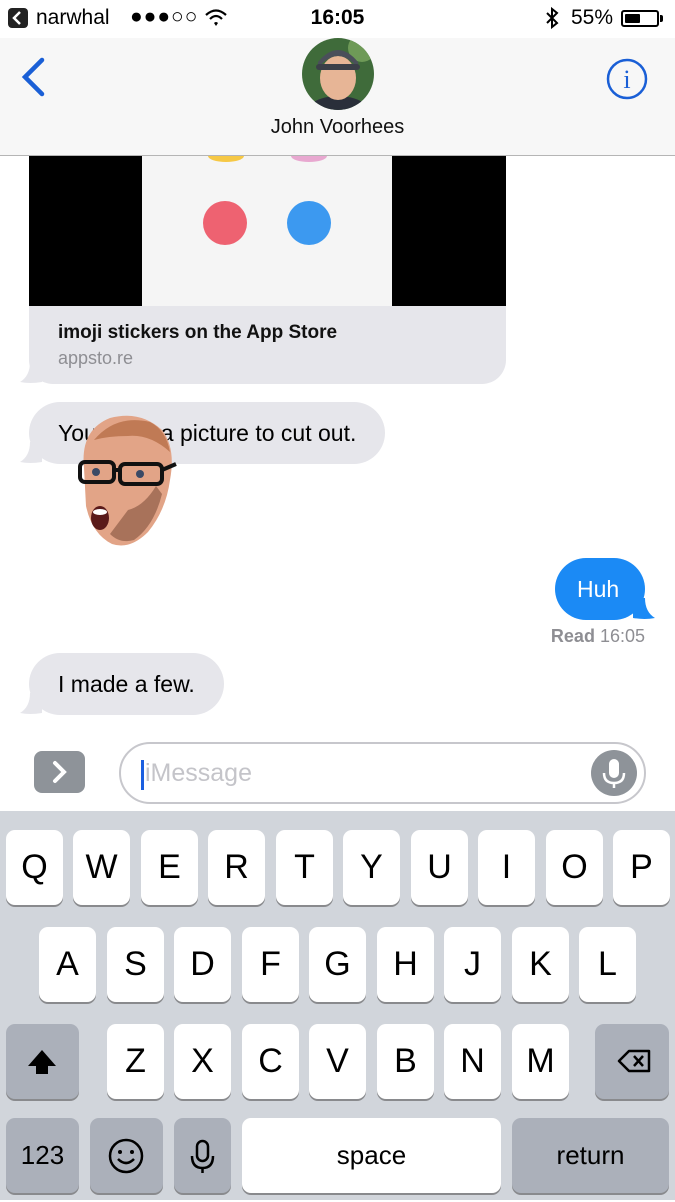  Describe the element at coordinates (506, 867) in the screenshot. I see `key-i: I` at that location.